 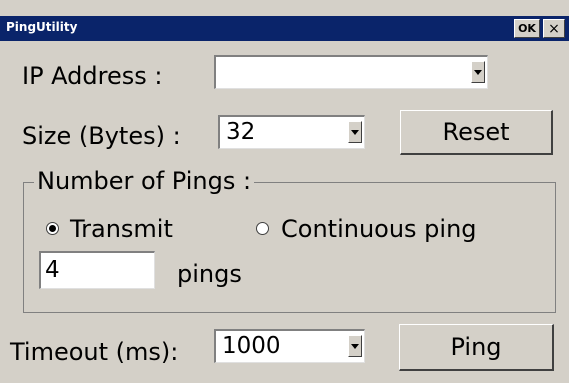 I want to click on title-bar: PingUtility OK ×, so click(x=284, y=28).